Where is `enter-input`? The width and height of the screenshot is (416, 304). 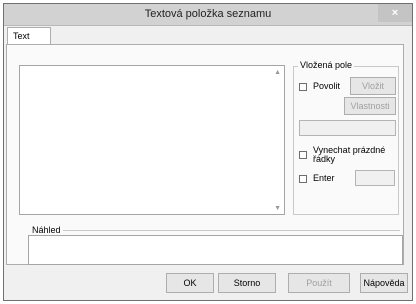
enter-input is located at coordinates (375, 178).